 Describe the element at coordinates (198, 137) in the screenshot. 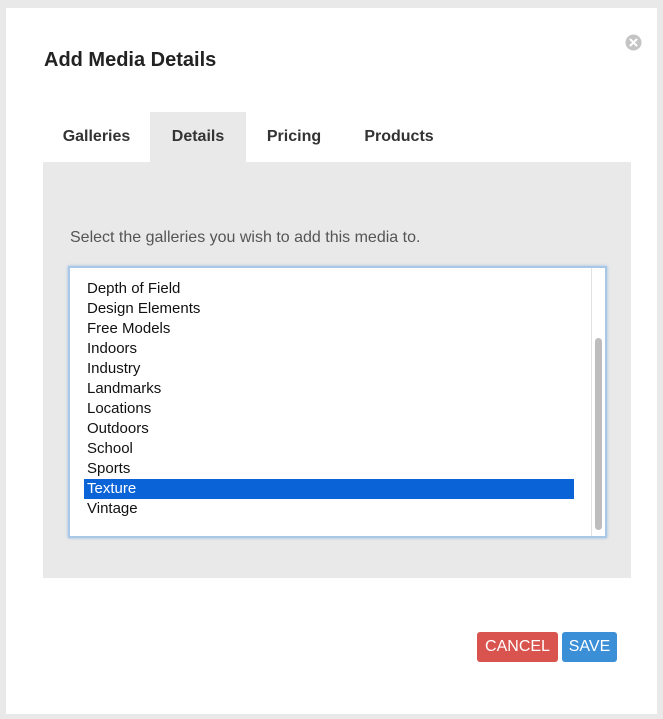

I see `tab-details: Details` at that location.